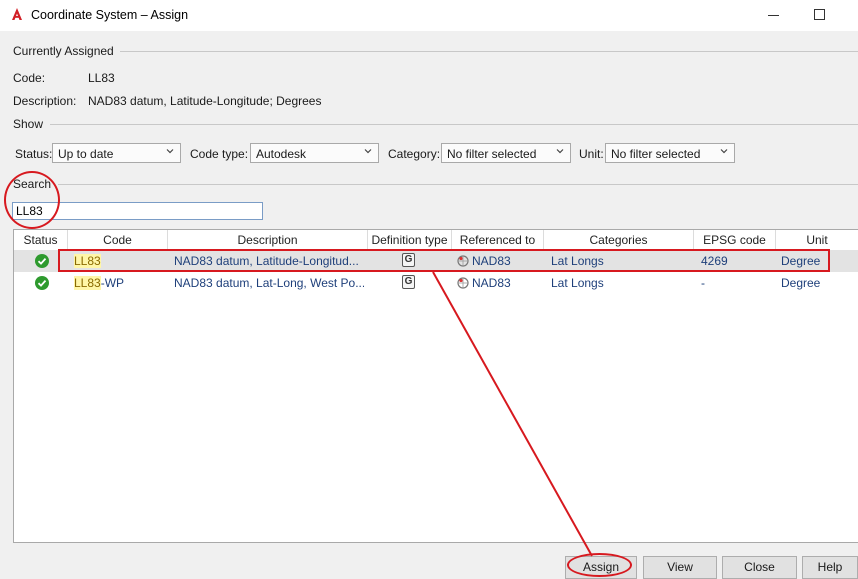  Describe the element at coordinates (205, 101) in the screenshot. I see `description-value: NAD83 datum, Latitude-Longitude; Degrees` at that location.